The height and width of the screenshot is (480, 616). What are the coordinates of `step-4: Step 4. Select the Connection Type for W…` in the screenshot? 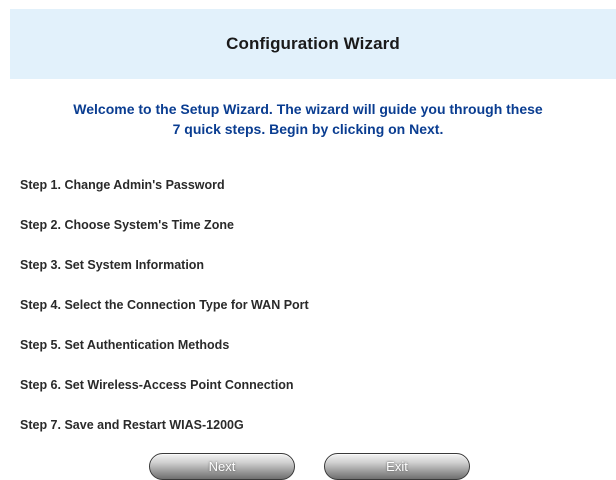 It's located at (164, 305).